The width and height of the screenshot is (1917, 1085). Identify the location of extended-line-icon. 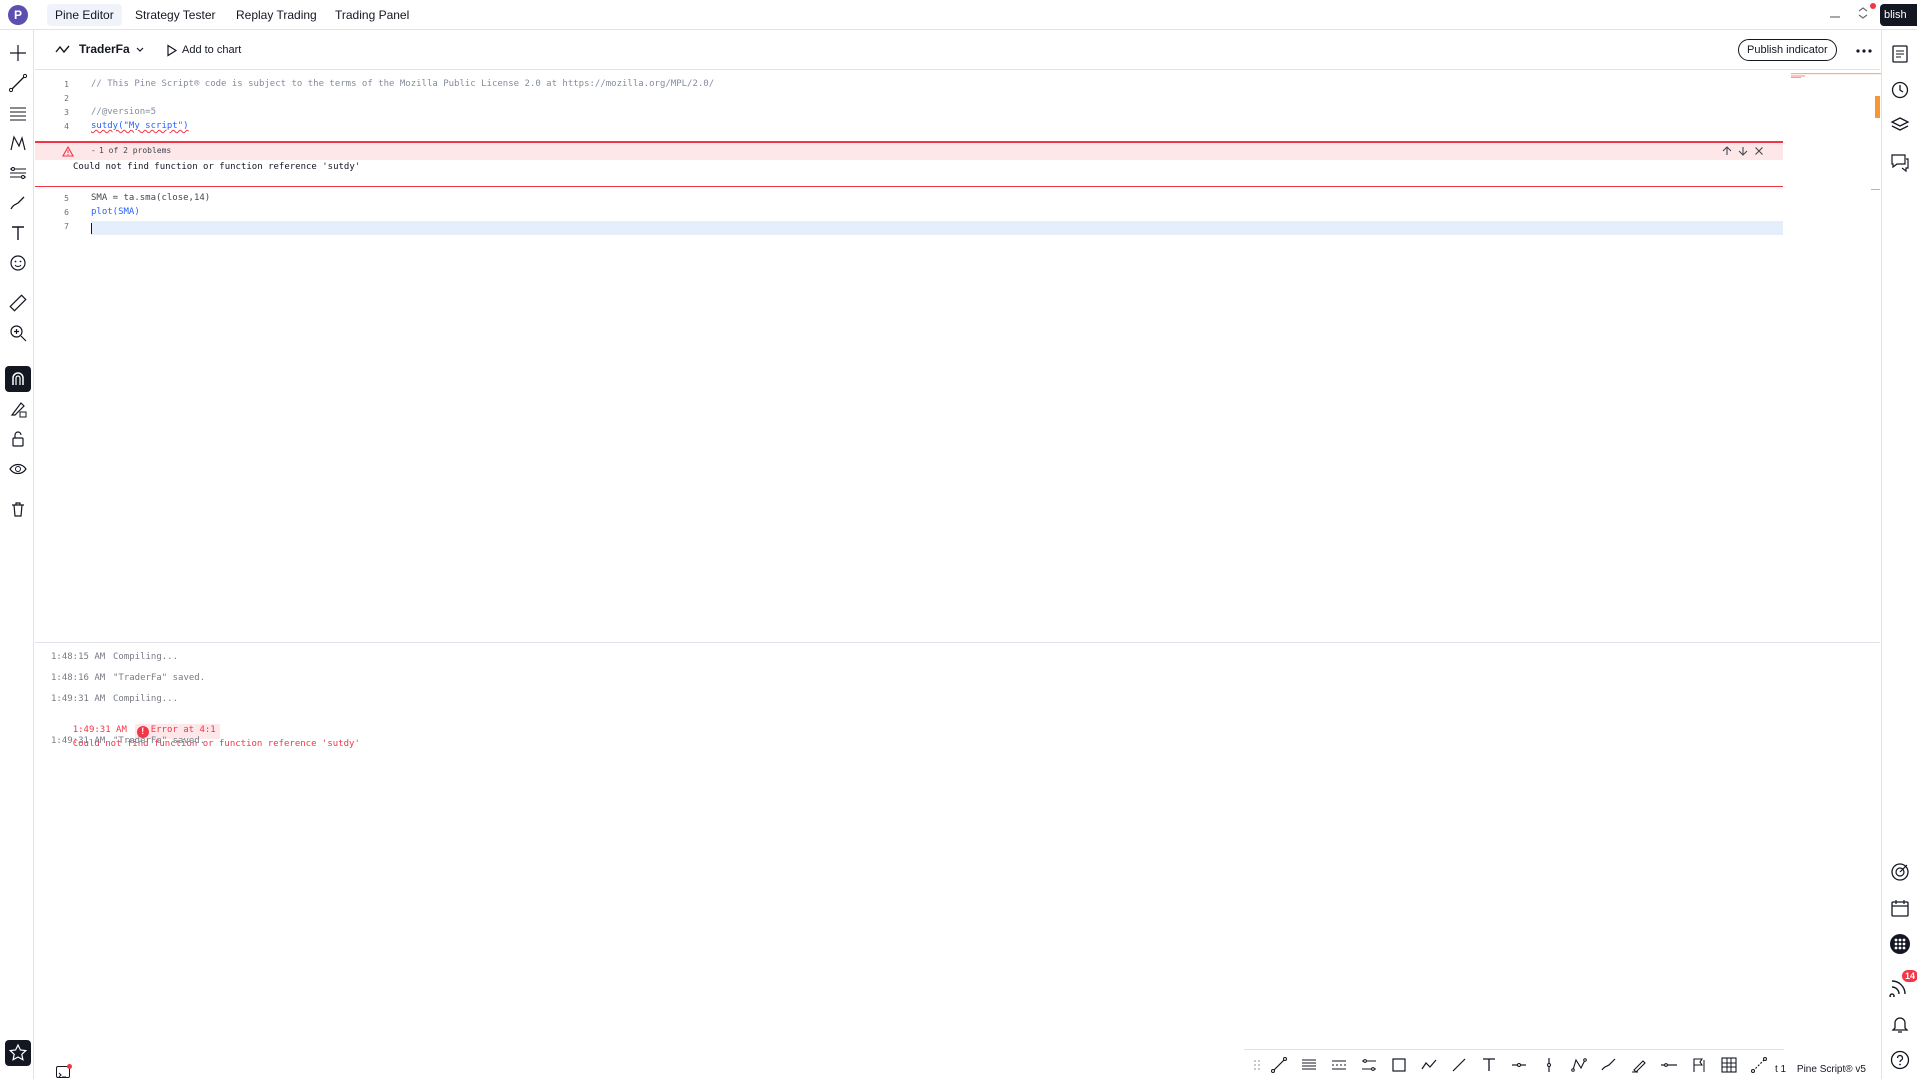
(1669, 1065).